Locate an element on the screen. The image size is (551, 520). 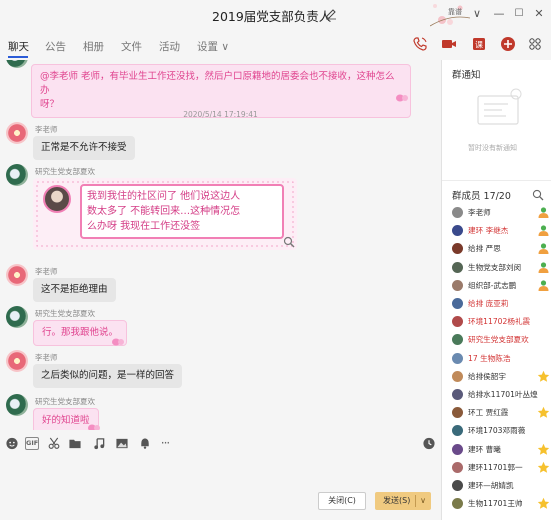
folder-icon is located at coordinates (75, 443).